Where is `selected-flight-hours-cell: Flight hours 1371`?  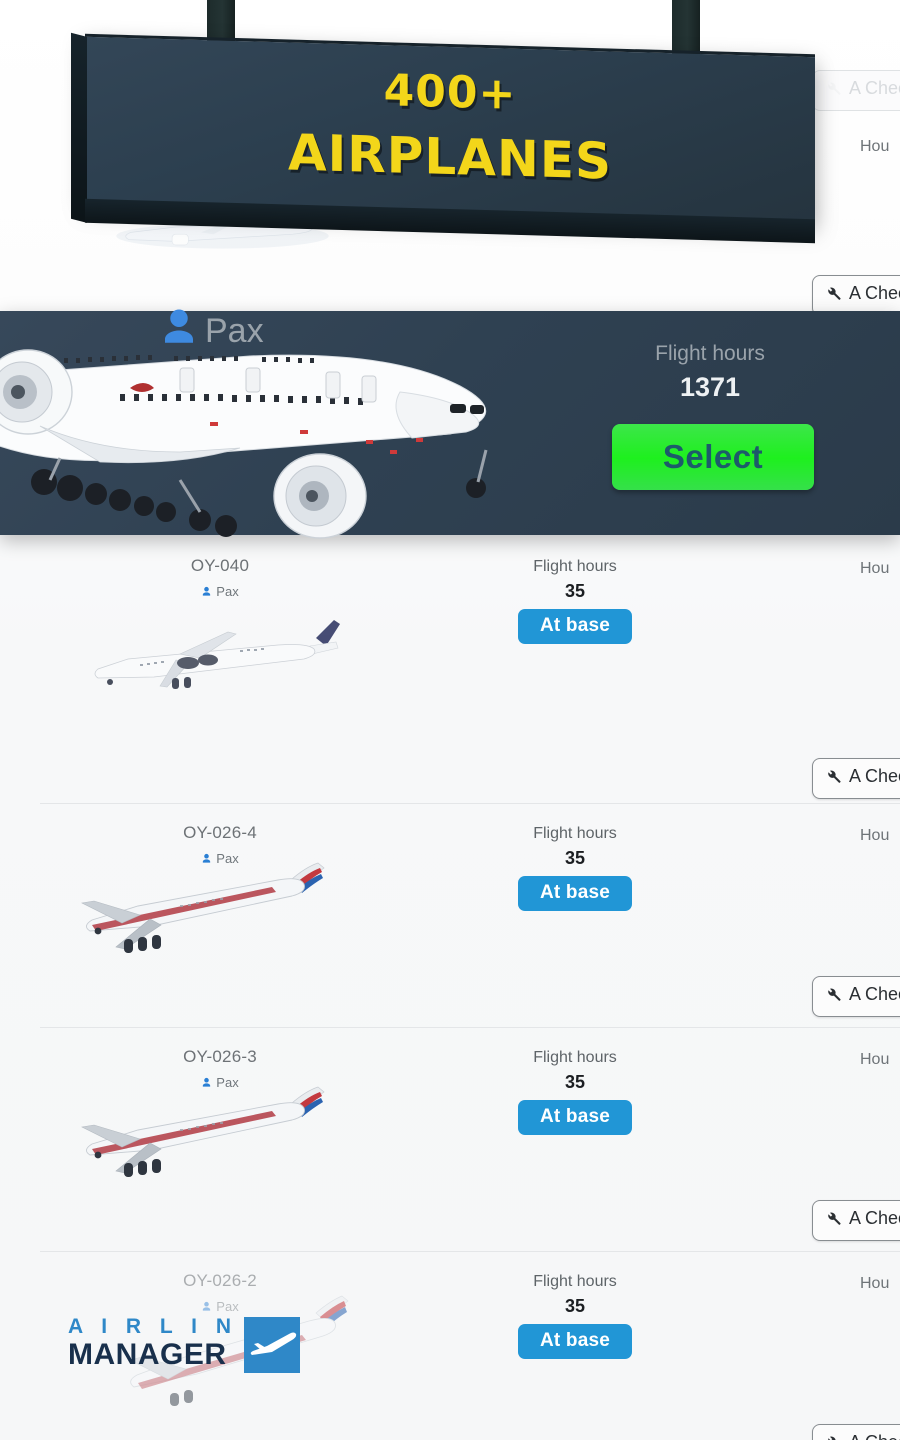 selected-flight-hours-cell: Flight hours 1371 is located at coordinates (710, 372).